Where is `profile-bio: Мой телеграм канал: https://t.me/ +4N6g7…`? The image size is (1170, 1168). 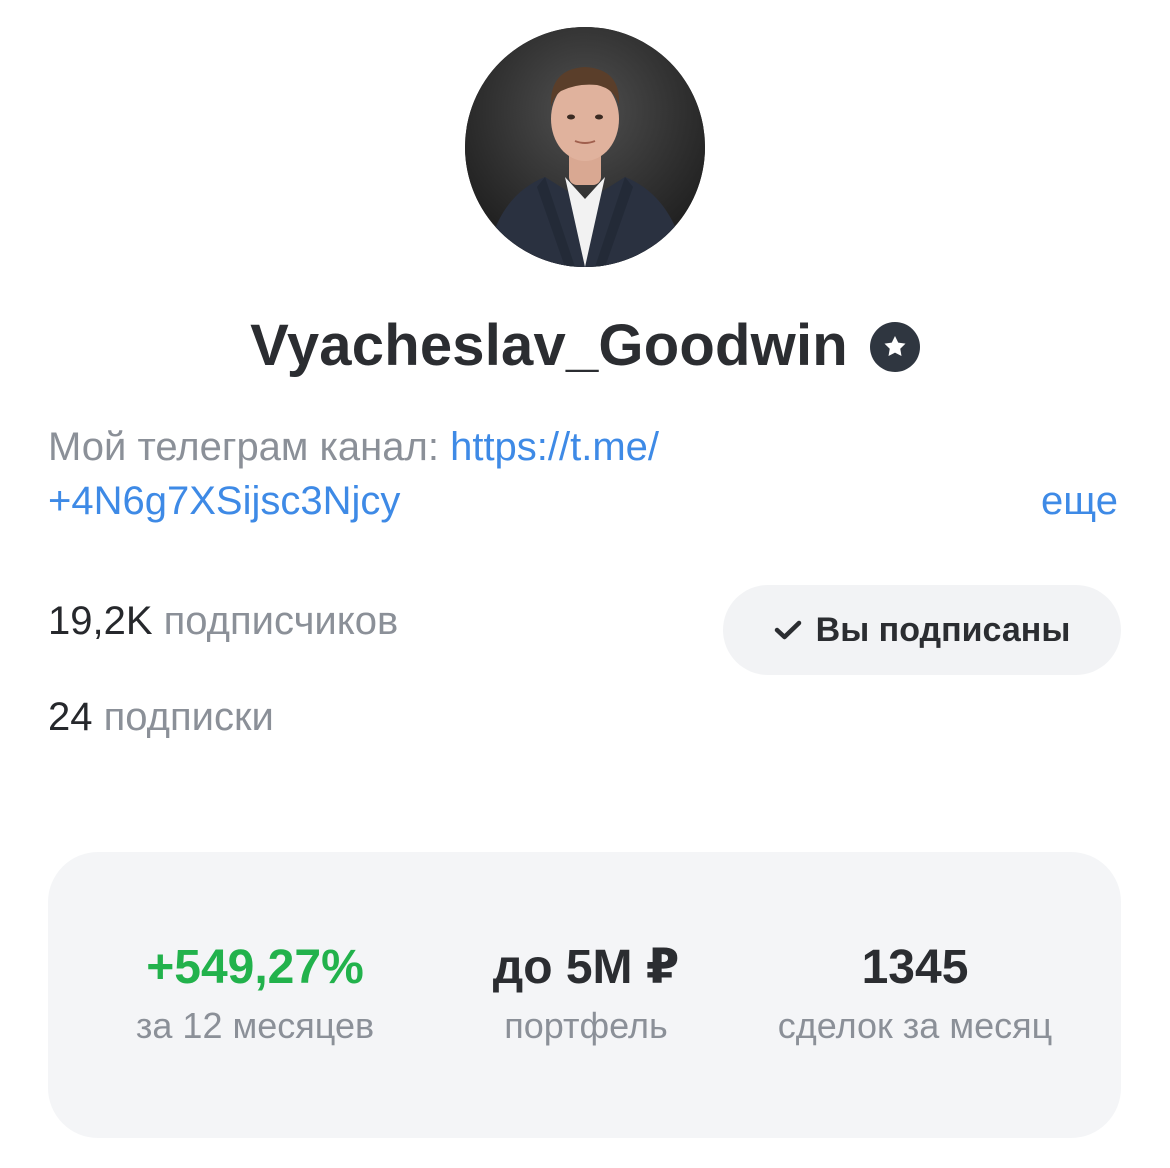
profile-bio: Мой телеграм канал: https://t.me/ +4N6g7… is located at coordinates (585, 474).